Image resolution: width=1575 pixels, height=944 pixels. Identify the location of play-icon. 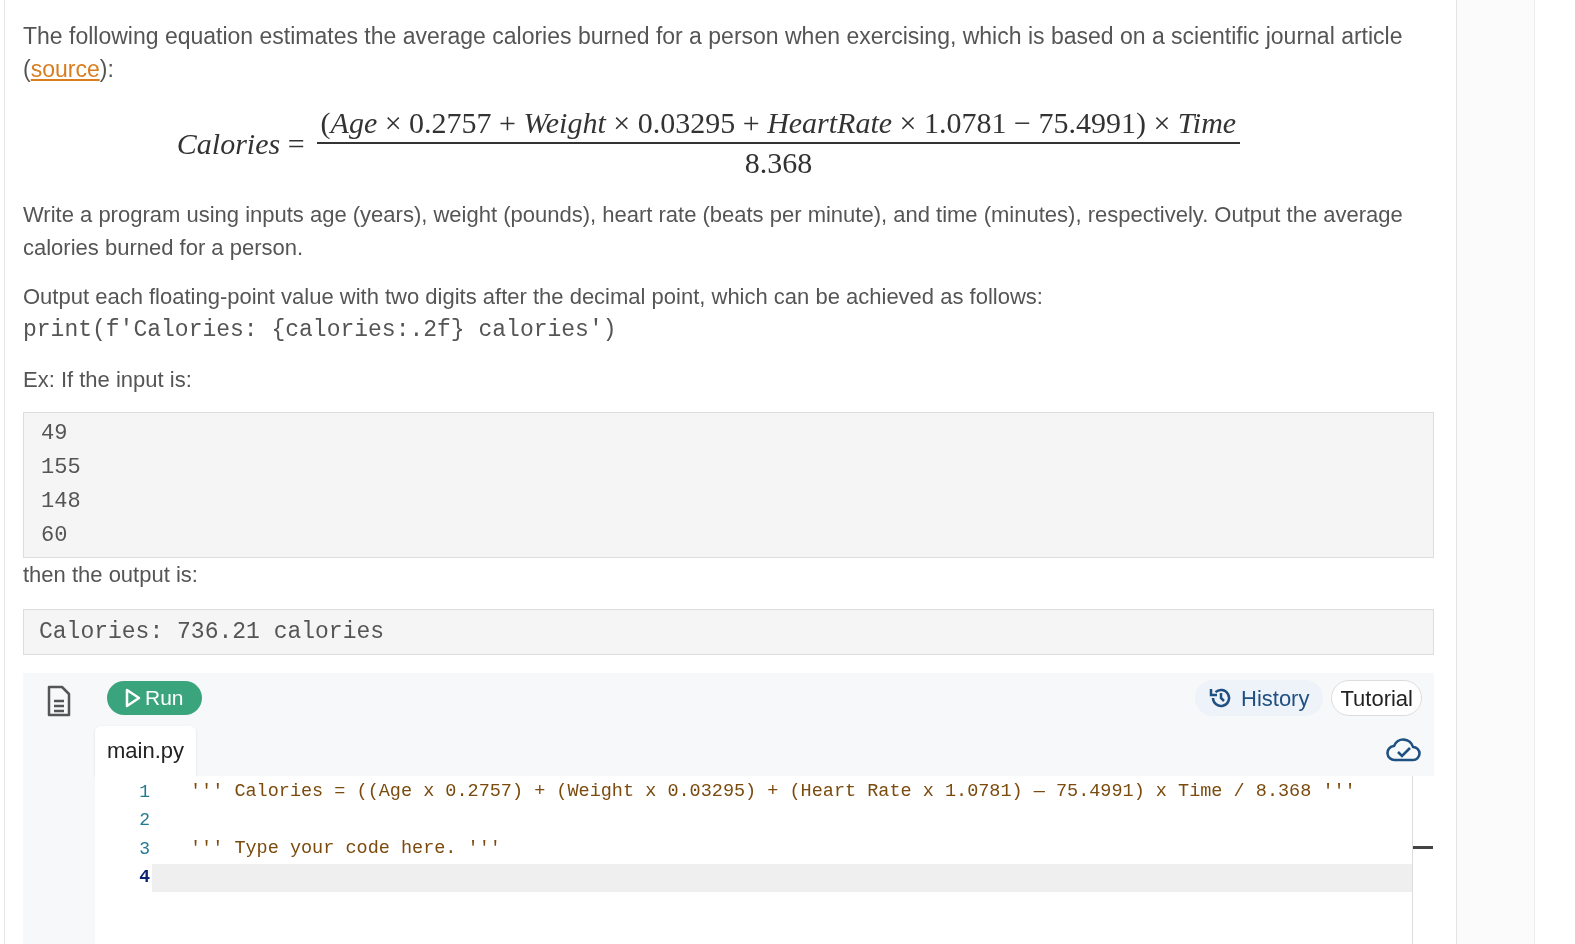
(133, 698).